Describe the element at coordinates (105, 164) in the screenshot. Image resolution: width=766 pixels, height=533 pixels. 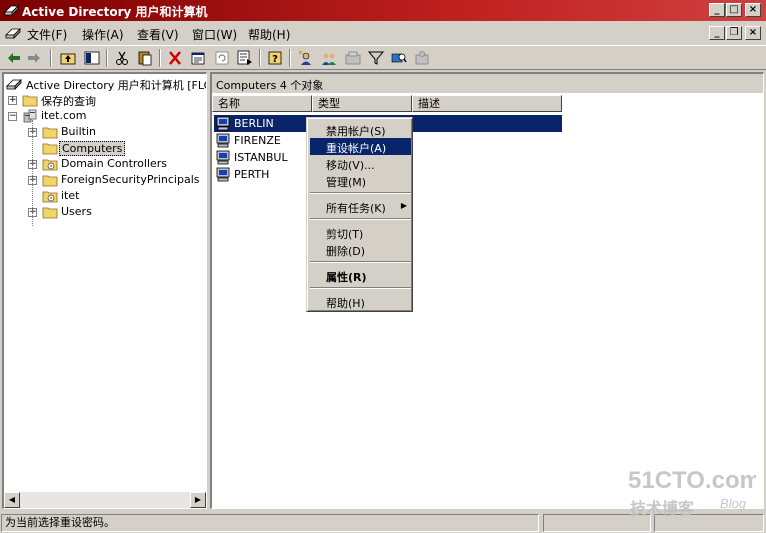
I see `tree-item: + Domain Controllers` at that location.